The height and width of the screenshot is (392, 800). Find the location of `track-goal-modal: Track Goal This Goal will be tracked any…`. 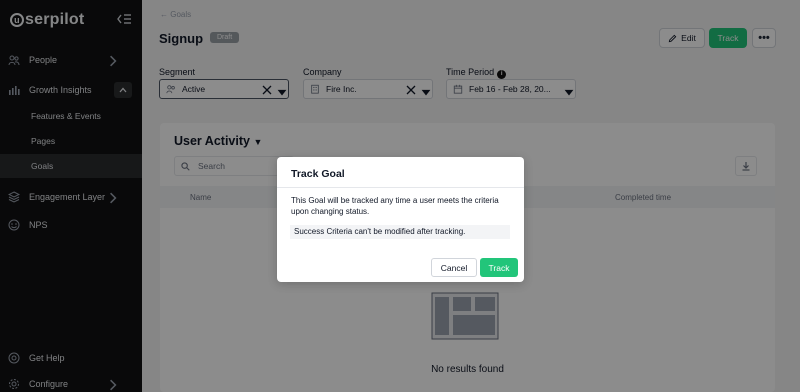

track-goal-modal: Track Goal This Goal will be tracked any… is located at coordinates (400, 219).